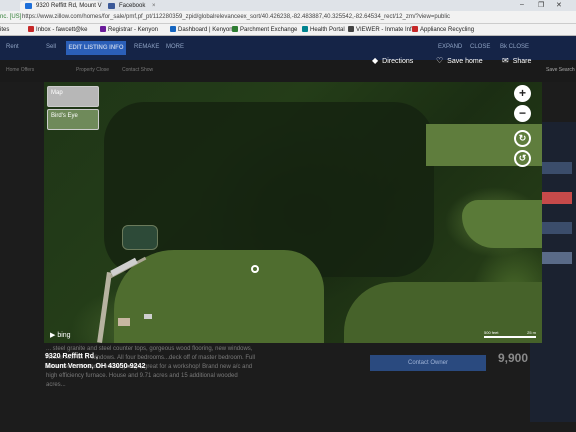 The width and height of the screenshot is (576, 432). I want to click on tab-title: Facebook, so click(132, 6).